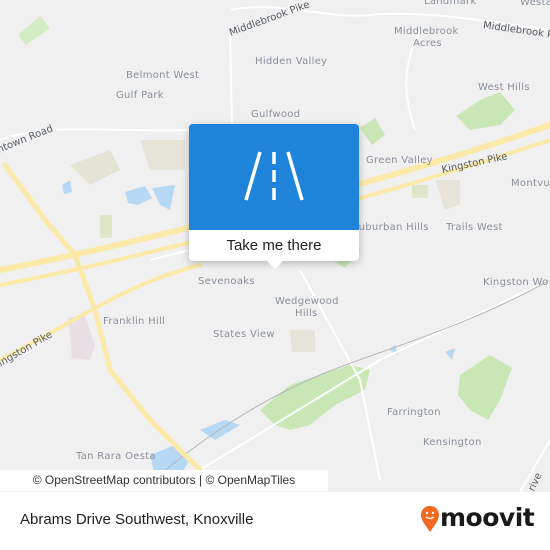  What do you see at coordinates (430, 519) in the screenshot?
I see `moovit-pin-icon` at bounding box center [430, 519].